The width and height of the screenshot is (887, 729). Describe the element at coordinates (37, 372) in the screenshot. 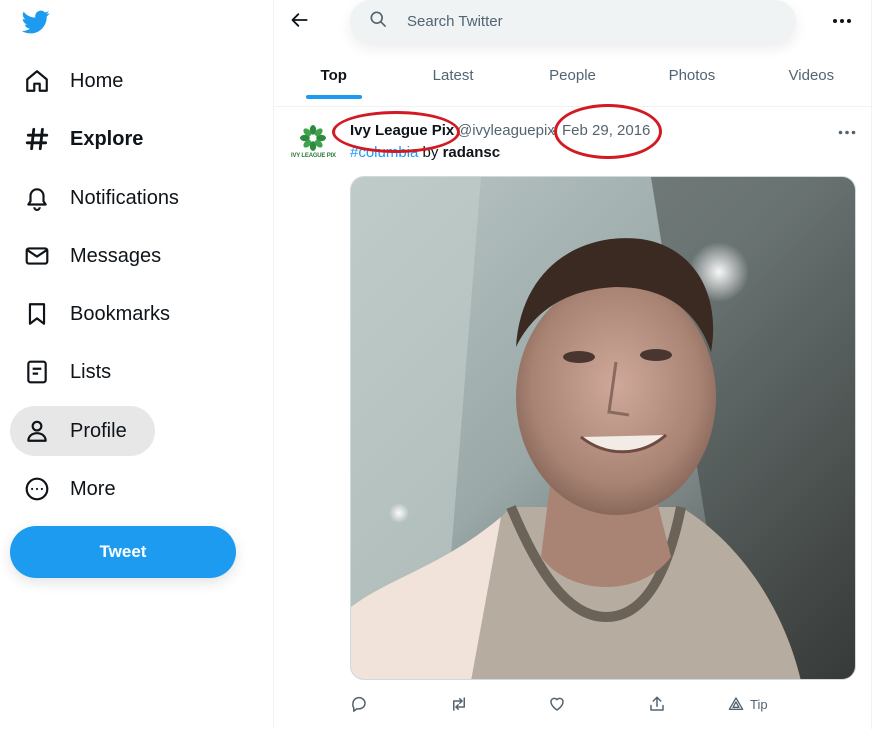

I see `list-icon` at that location.